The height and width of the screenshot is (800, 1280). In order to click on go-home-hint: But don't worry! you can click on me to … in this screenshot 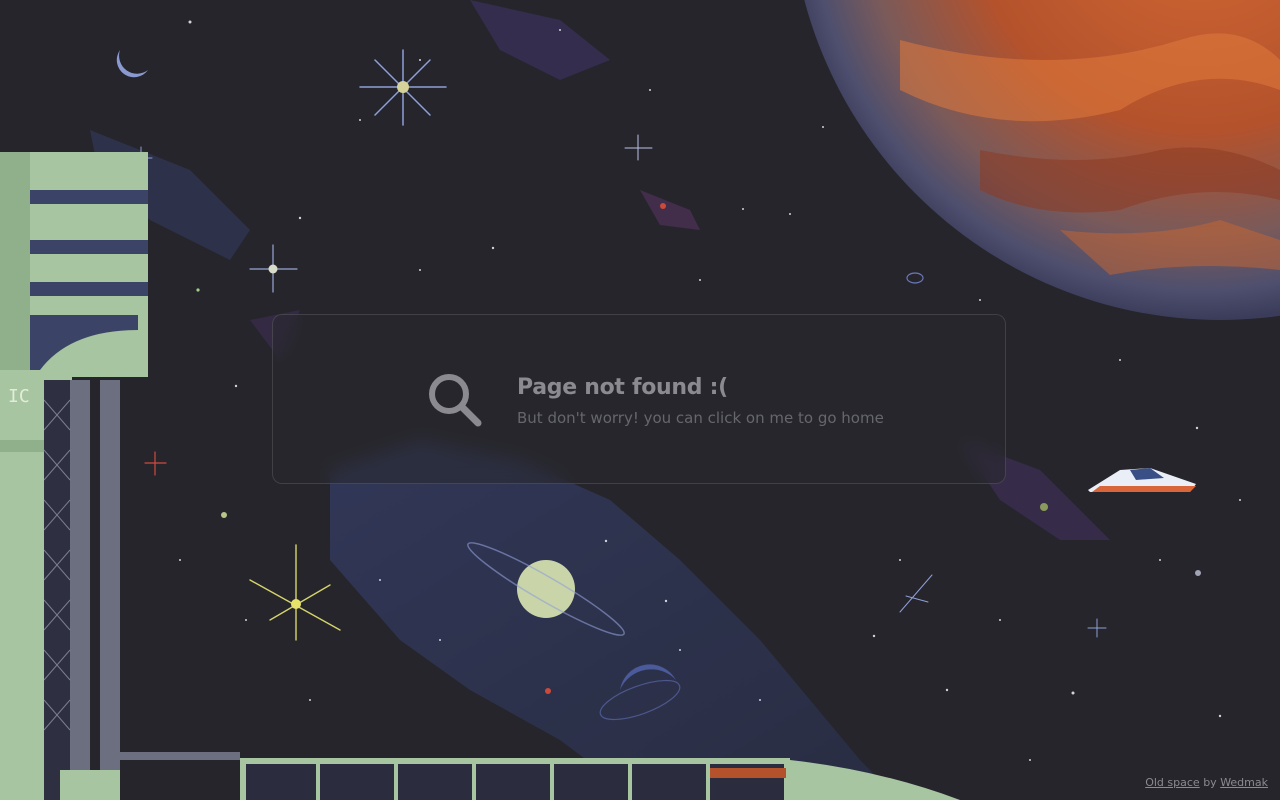, I will do `click(700, 418)`.